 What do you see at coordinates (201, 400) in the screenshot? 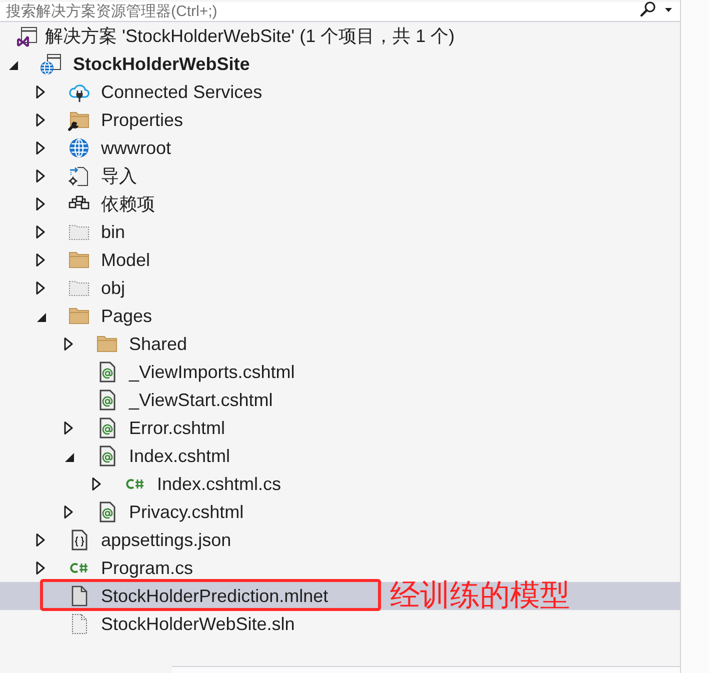
I see `tree-item-label: _ViewStart.cshtml` at bounding box center [201, 400].